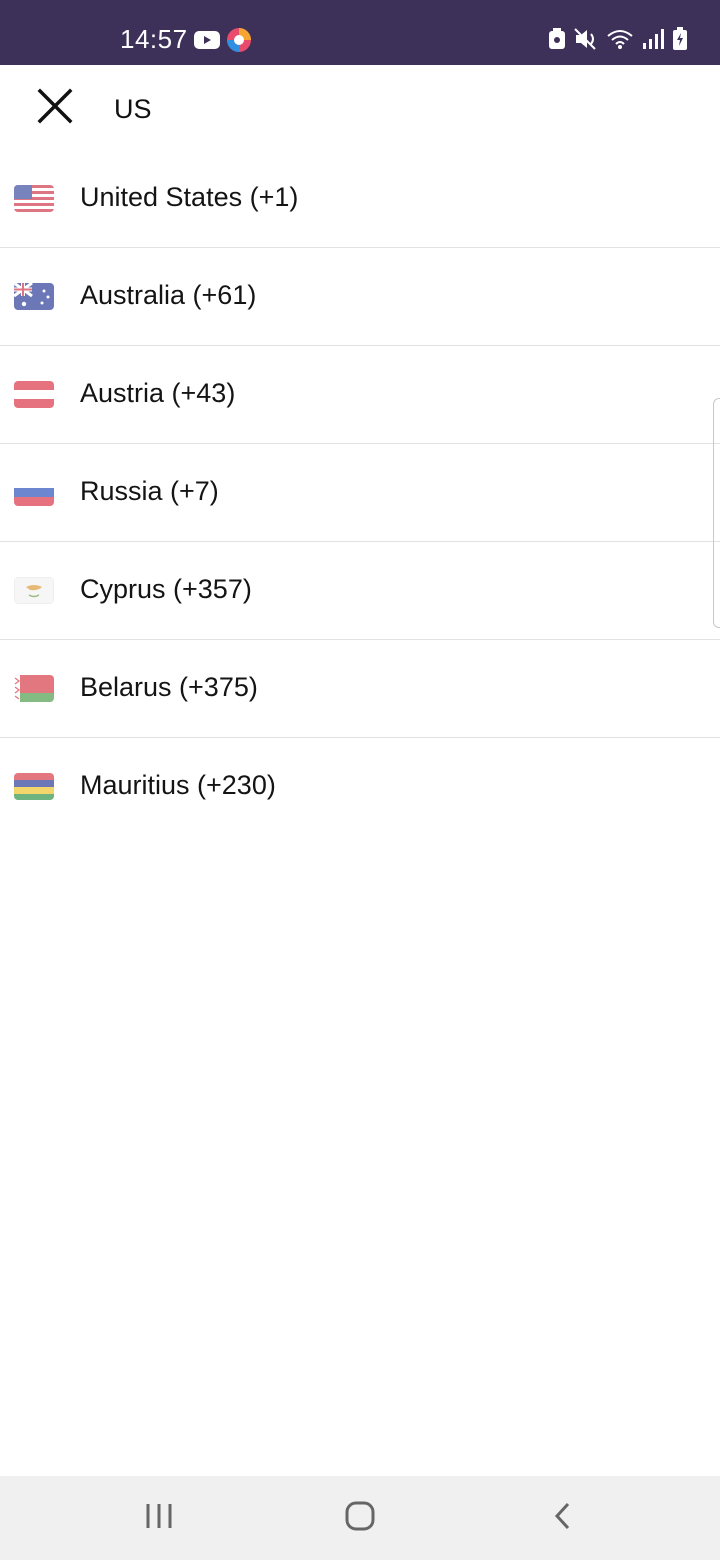 This screenshot has width=720, height=1560. Describe the element at coordinates (149, 491) in the screenshot. I see `country-label: Russia (+7)` at that location.